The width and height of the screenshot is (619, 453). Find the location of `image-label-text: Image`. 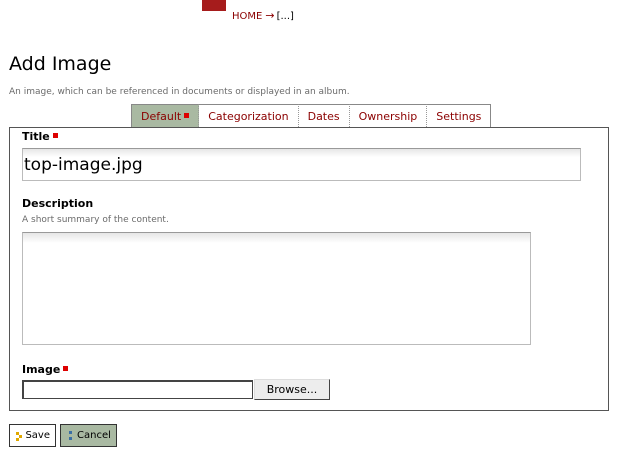

image-label-text: Image is located at coordinates (41, 369).